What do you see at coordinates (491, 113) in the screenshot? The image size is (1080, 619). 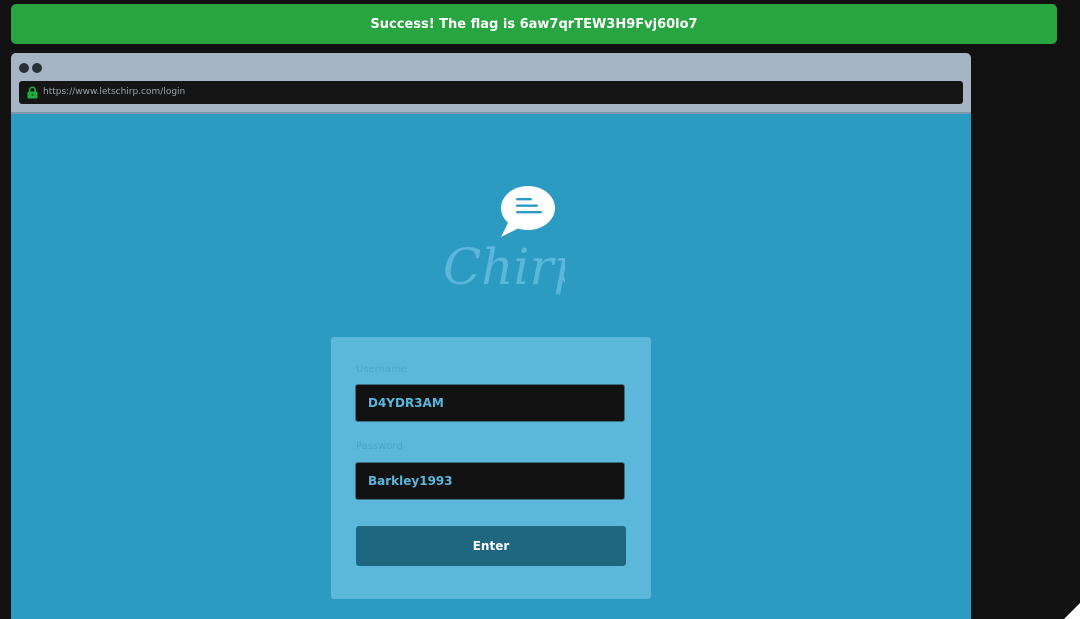 I see `chrome-divider` at bounding box center [491, 113].